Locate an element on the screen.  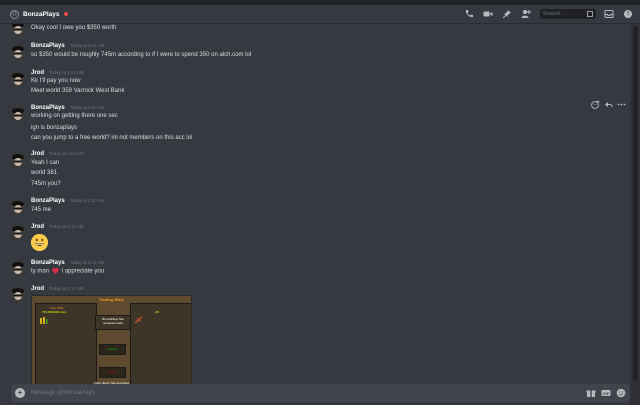
message-timestamp: Today at 2:03 AM is located at coordinates (87, 107).